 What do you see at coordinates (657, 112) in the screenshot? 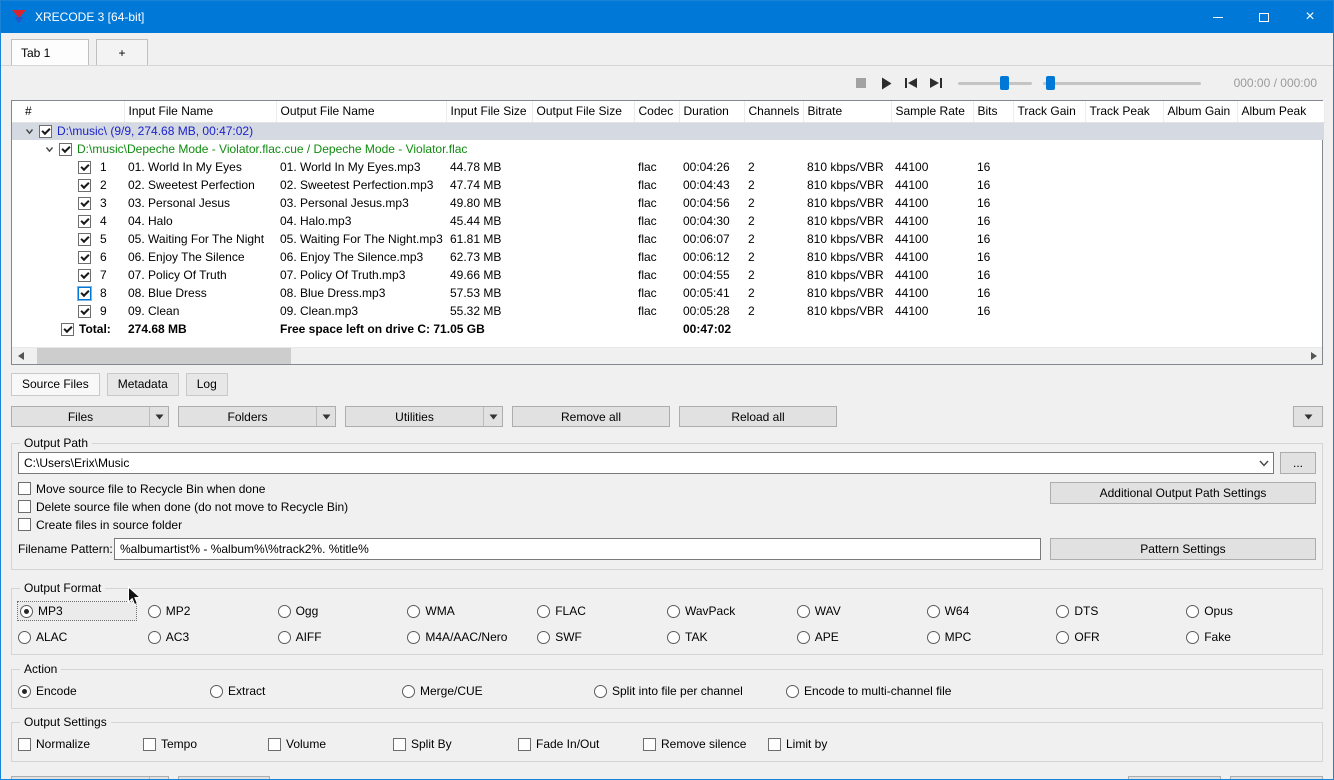
I see `column-header-codec: Codec` at bounding box center [657, 112].